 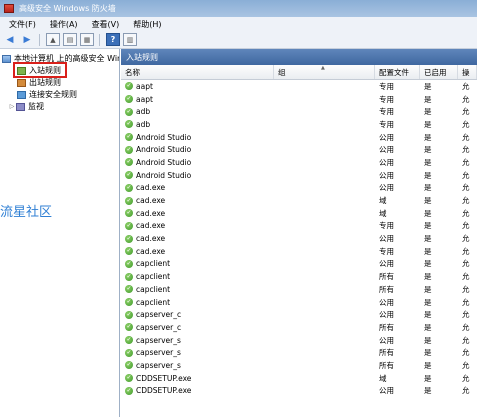 I want to click on expand-arrow-icon: ▷, so click(x=12, y=106).